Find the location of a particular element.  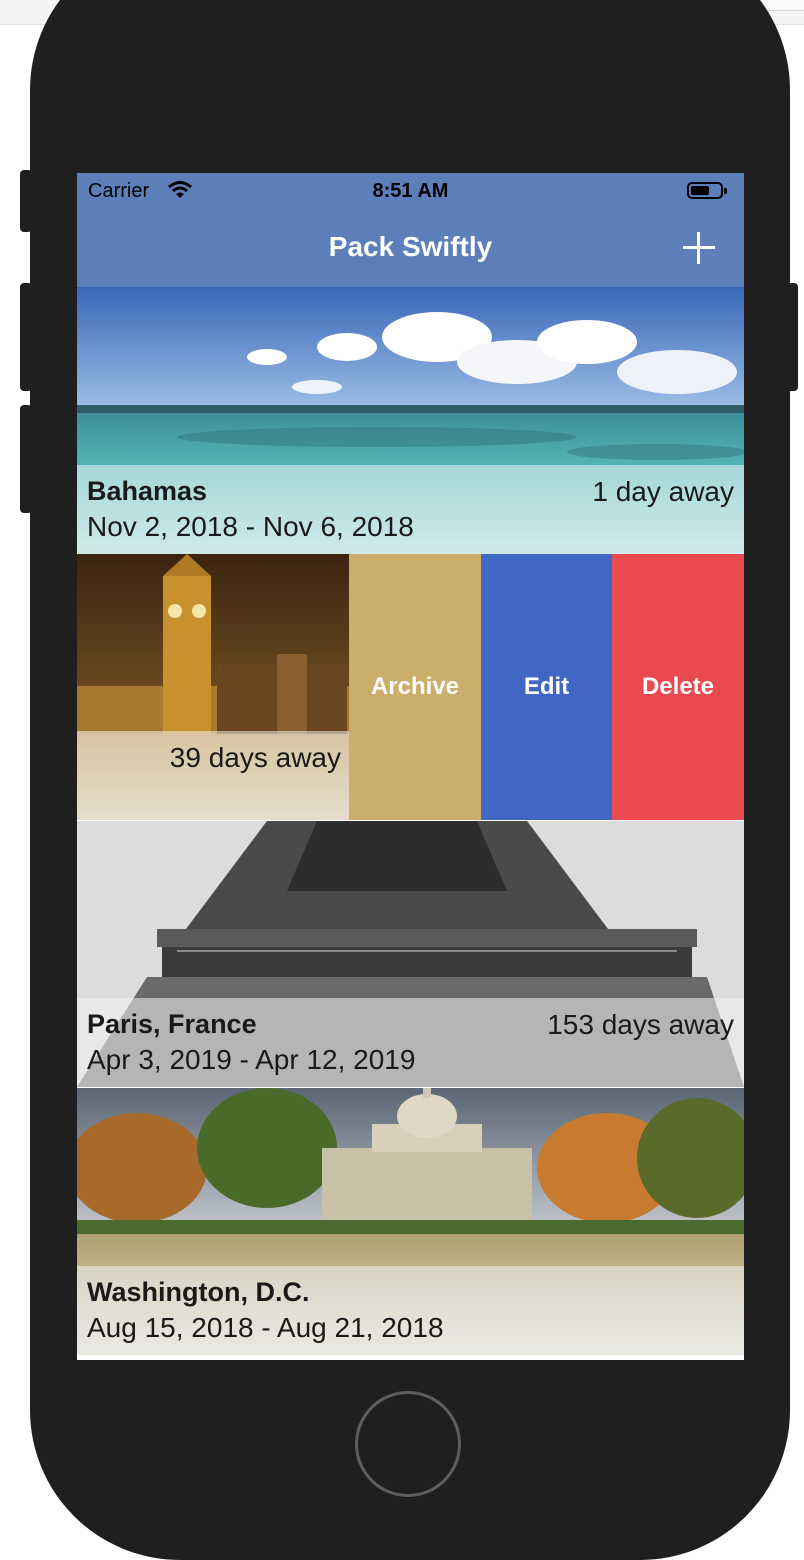

edit-button: Edit is located at coordinates (546, 687).